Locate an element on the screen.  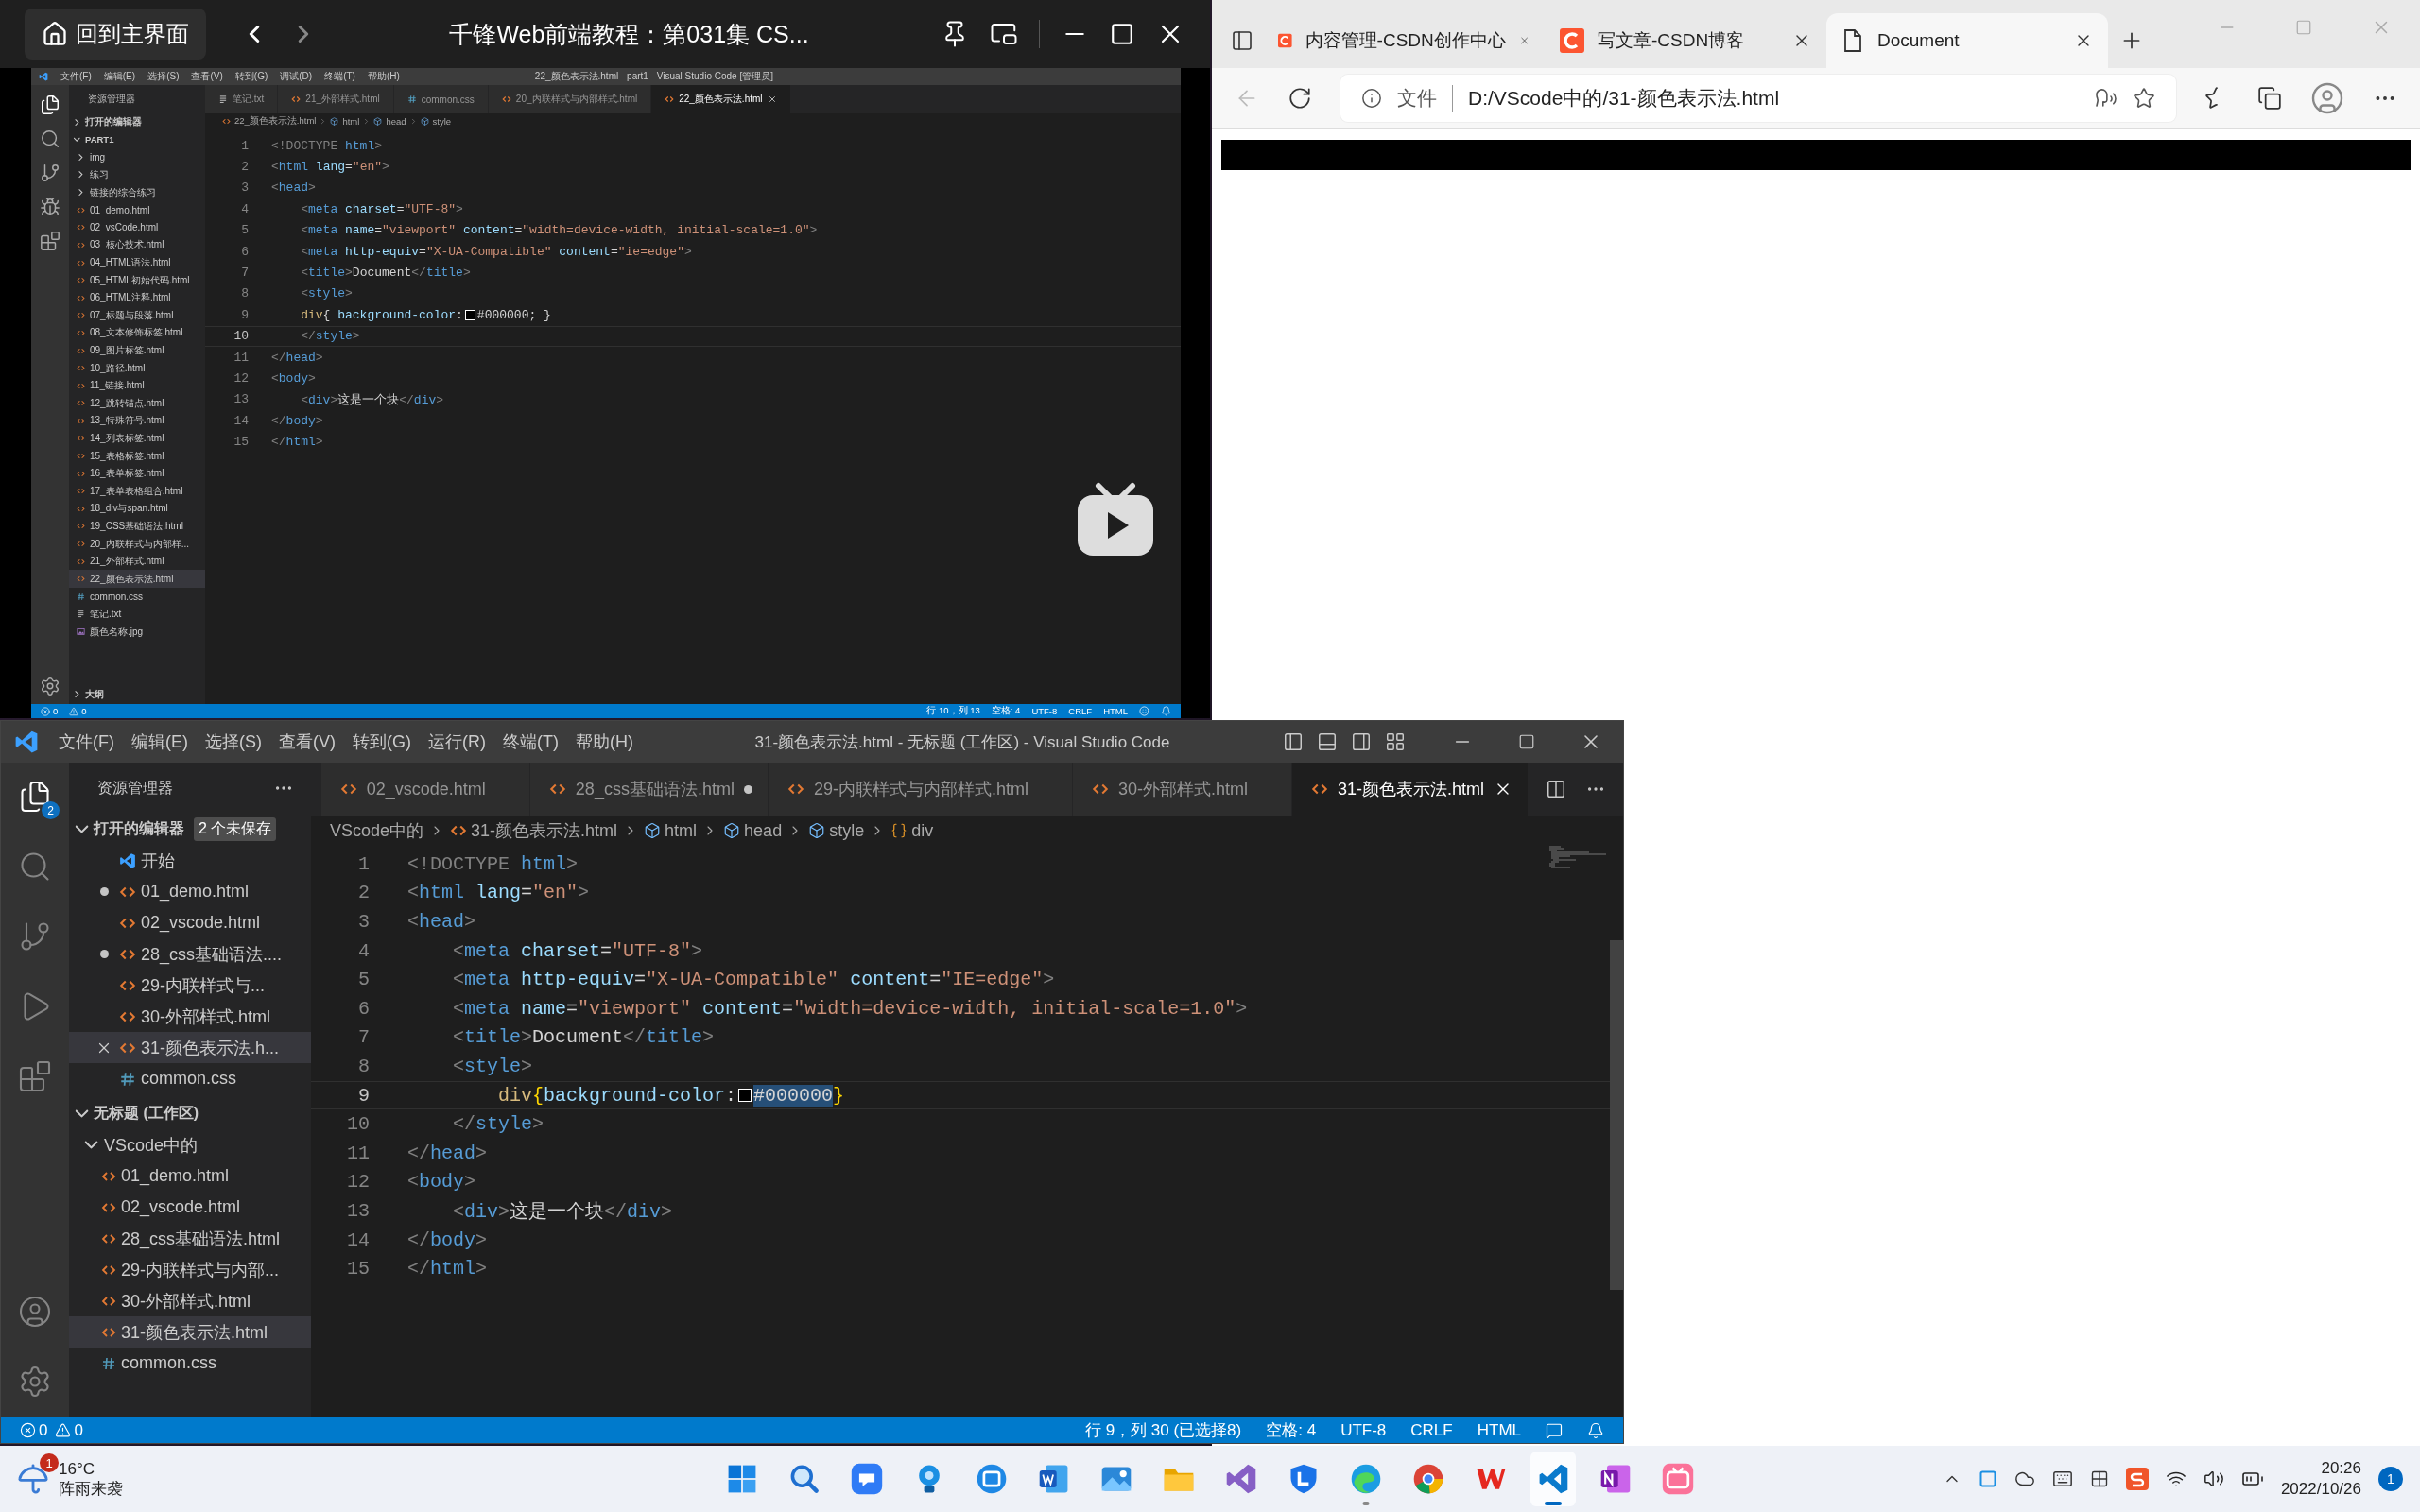
browser-tab: Document is located at coordinates (1967, 40).